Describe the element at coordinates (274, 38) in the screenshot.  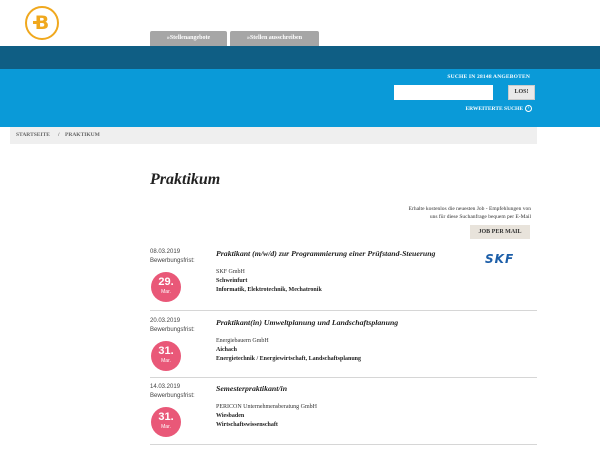
I see `tab-stellen-ausschreiben: »Stellen ausschreiben` at that location.